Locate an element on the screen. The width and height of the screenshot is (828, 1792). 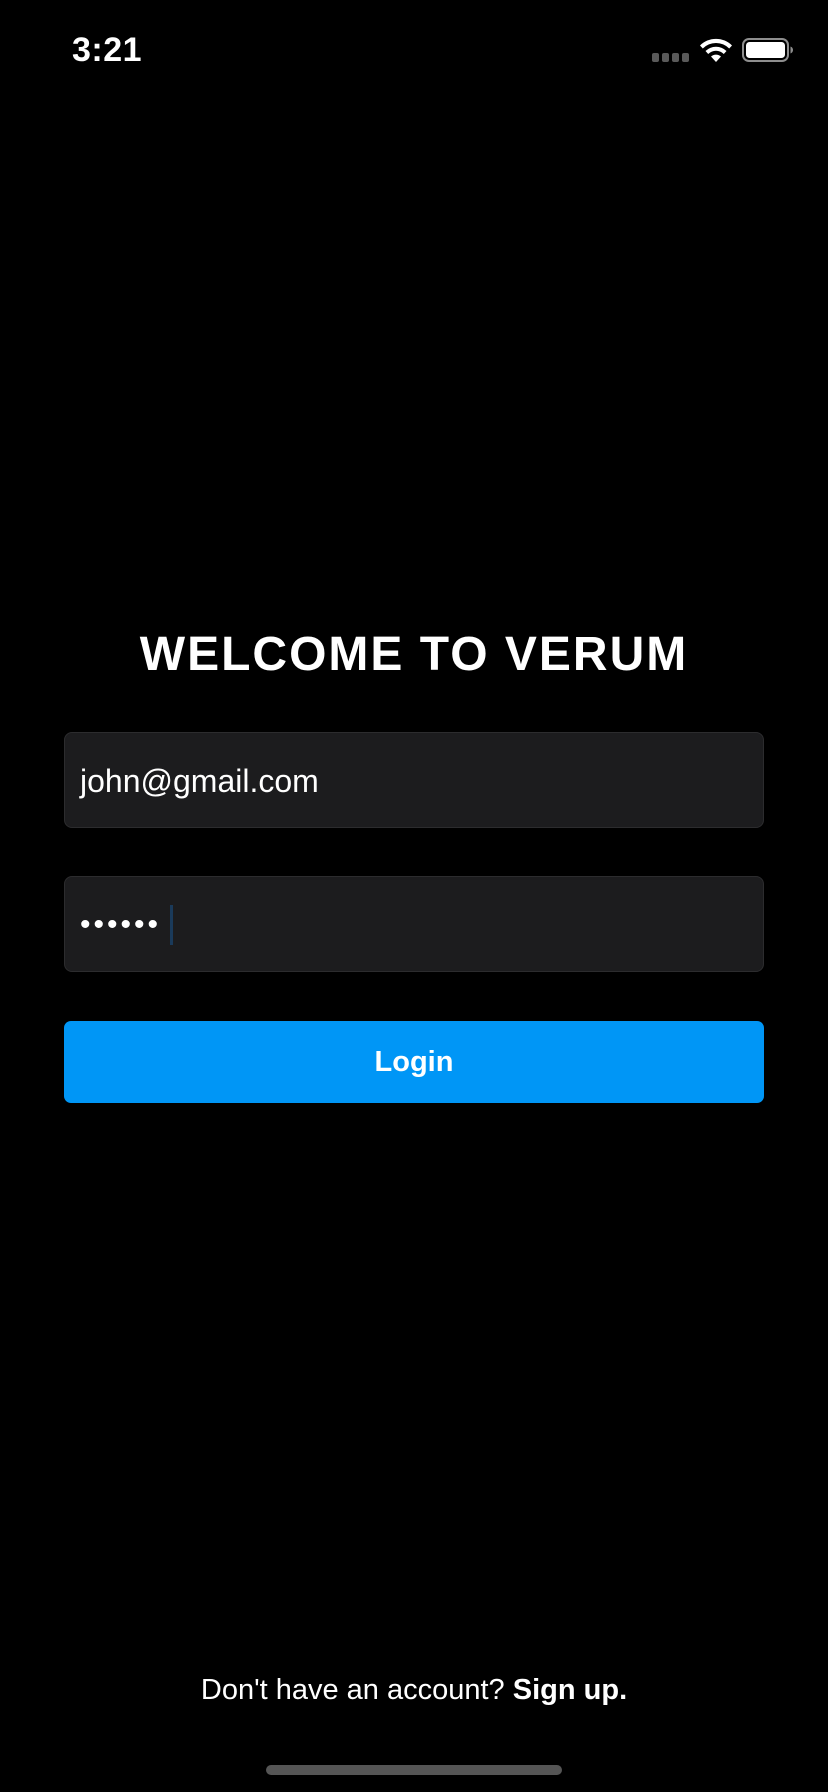
home-indicator is located at coordinates (414, 1770).